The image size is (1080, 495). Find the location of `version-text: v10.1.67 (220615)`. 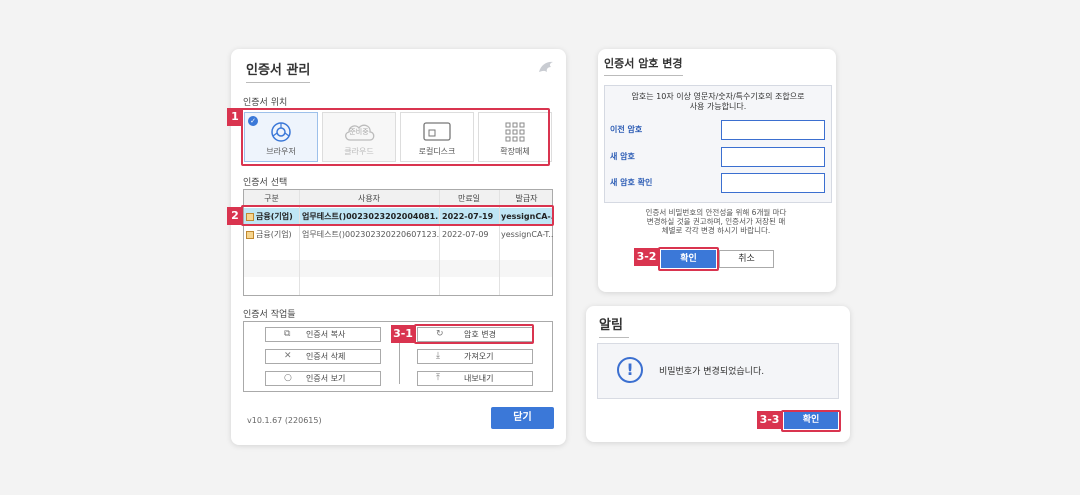

version-text: v10.1.67 (220615) is located at coordinates (284, 420).